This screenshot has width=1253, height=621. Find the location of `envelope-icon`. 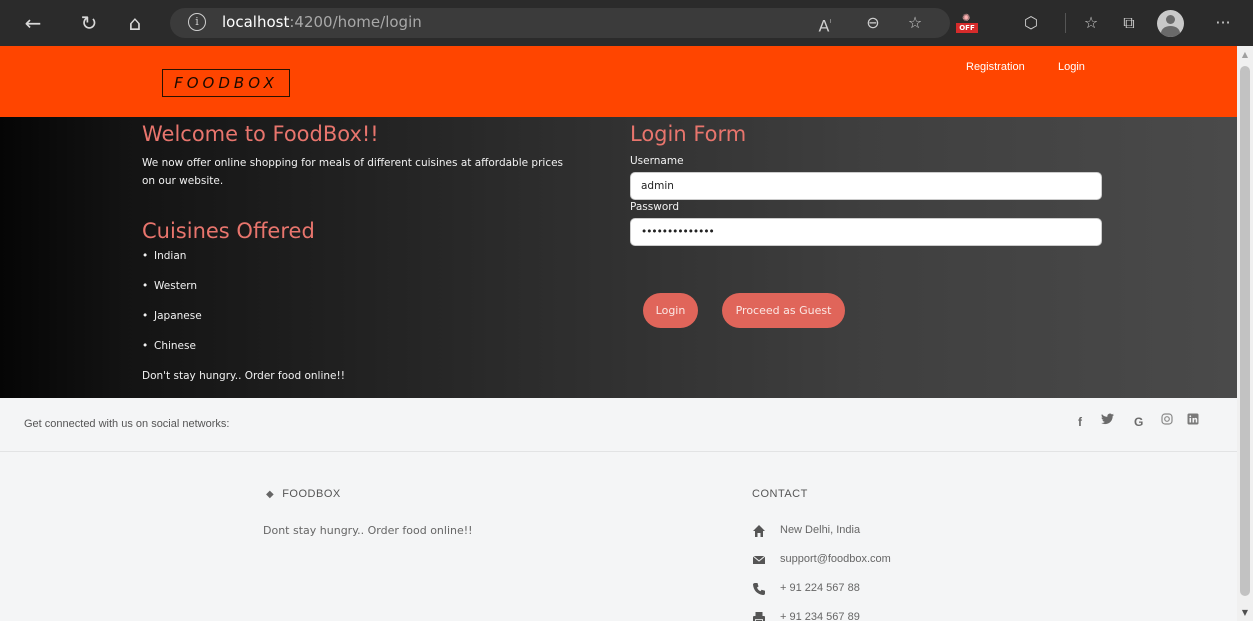

envelope-icon is located at coordinates (759, 559).